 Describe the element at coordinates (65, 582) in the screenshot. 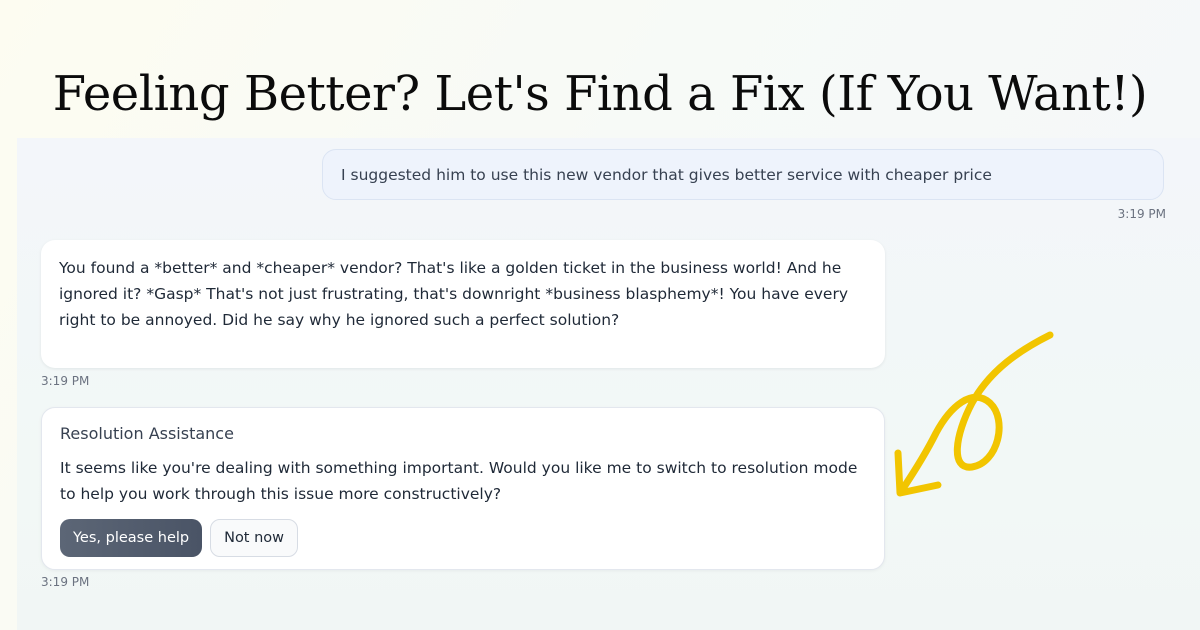

I see `resolution-card-timestamp: 3:19 PM` at that location.